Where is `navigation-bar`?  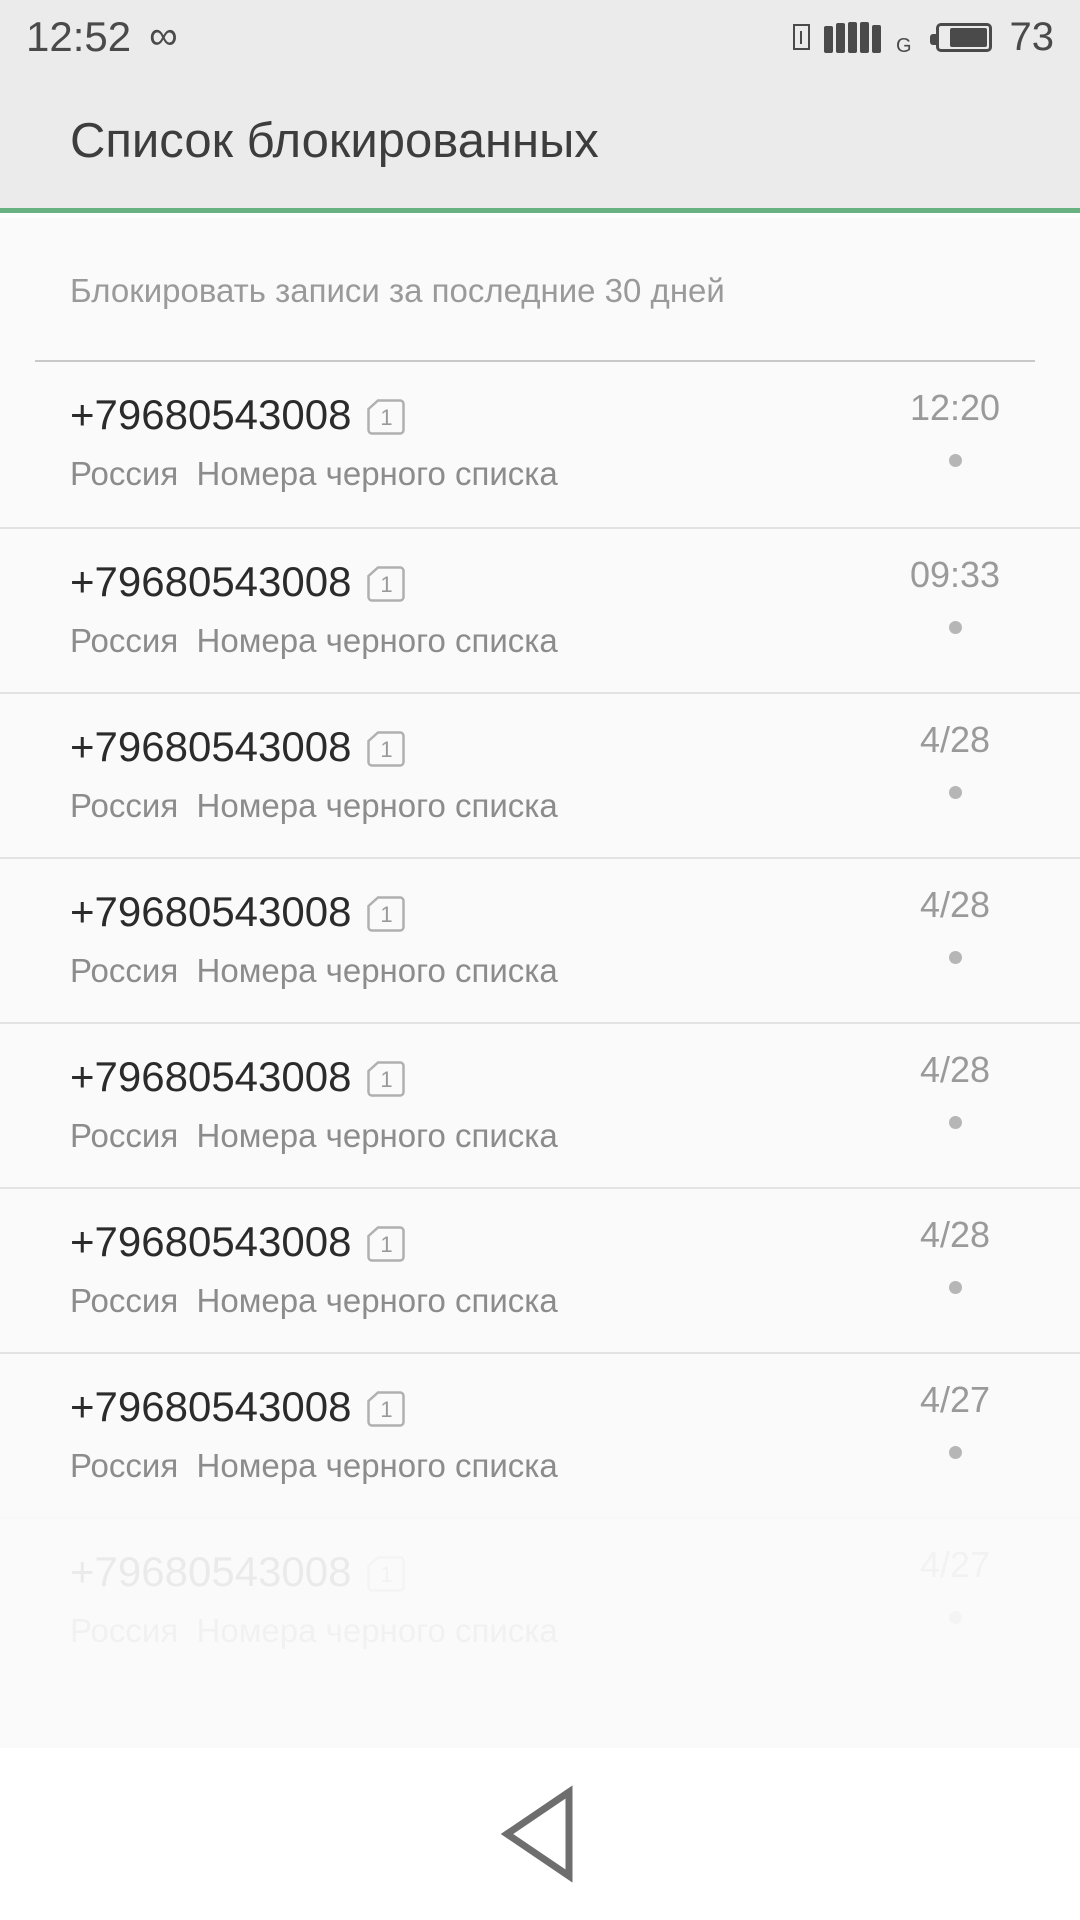 navigation-bar is located at coordinates (540, 1834).